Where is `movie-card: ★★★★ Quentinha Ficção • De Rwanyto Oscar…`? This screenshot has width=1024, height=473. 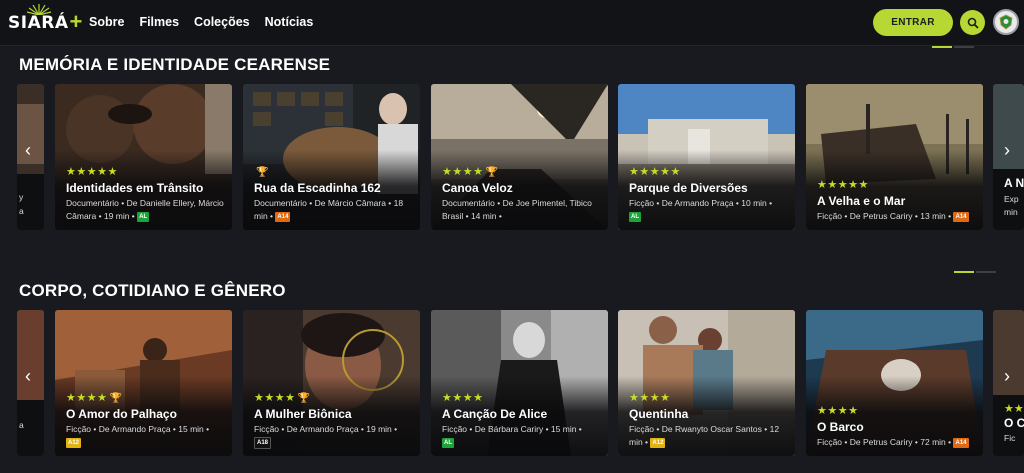
movie-card: ★★★★ Quentinha Ficção • De Rwanyto Oscar… is located at coordinates (706, 383).